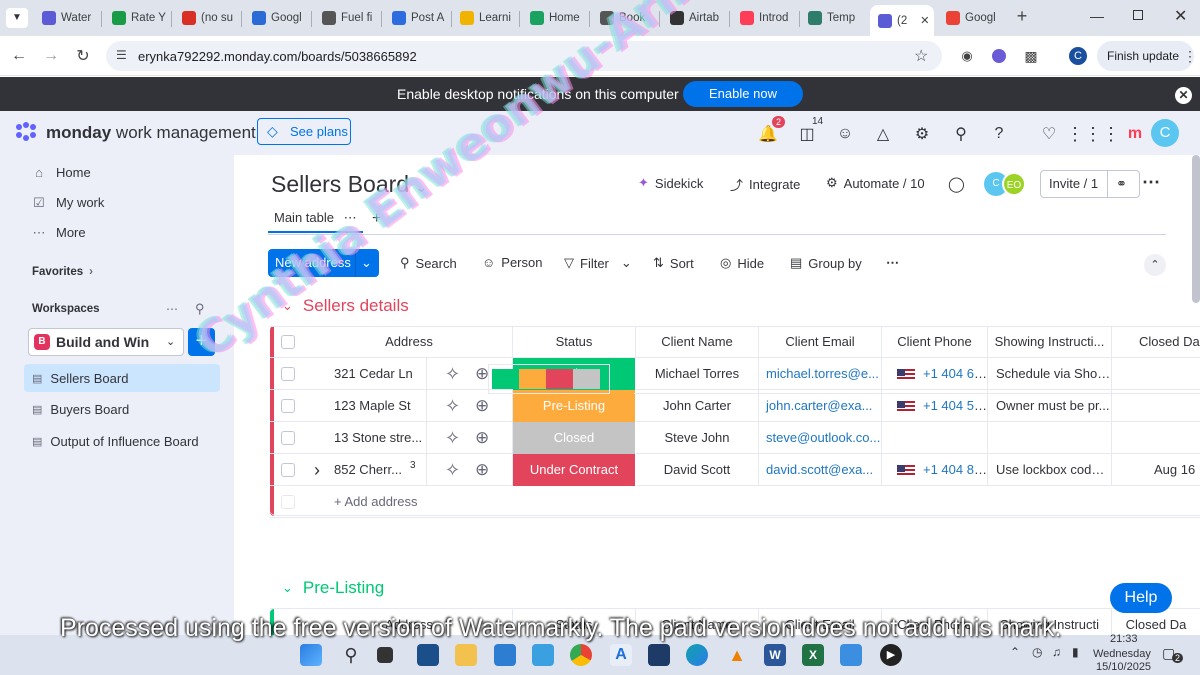 The image size is (1200, 675). What do you see at coordinates (735, 502) in the screenshot?
I see `add-item-row: + Add address` at bounding box center [735, 502].